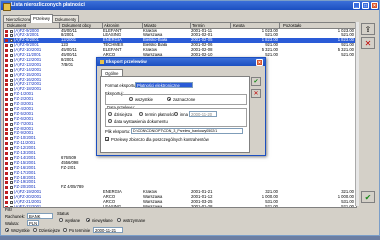 The width and height of the screenshot is (380, 240). Describe the element at coordinates (368, 197) in the screenshot. I see `confirm-button: ✔` at that location.